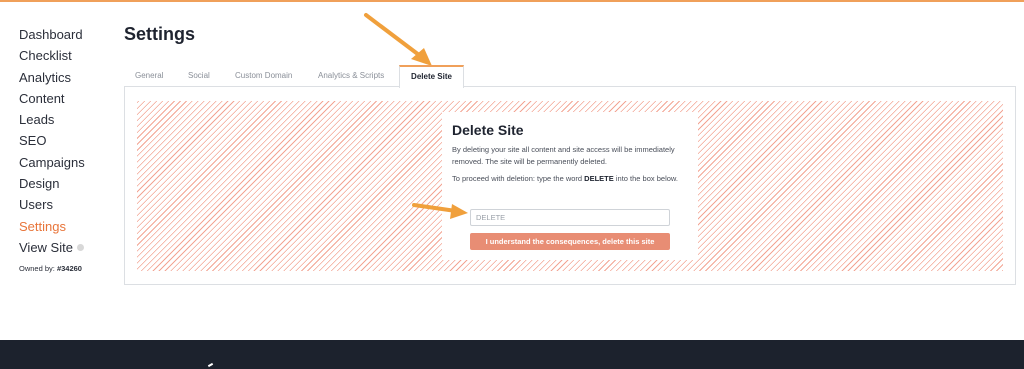 Image resolution: width=1024 pixels, height=369 pixels. Describe the element at coordinates (69, 226) in the screenshot. I see `sidebar-item-settings: Settings` at that location.